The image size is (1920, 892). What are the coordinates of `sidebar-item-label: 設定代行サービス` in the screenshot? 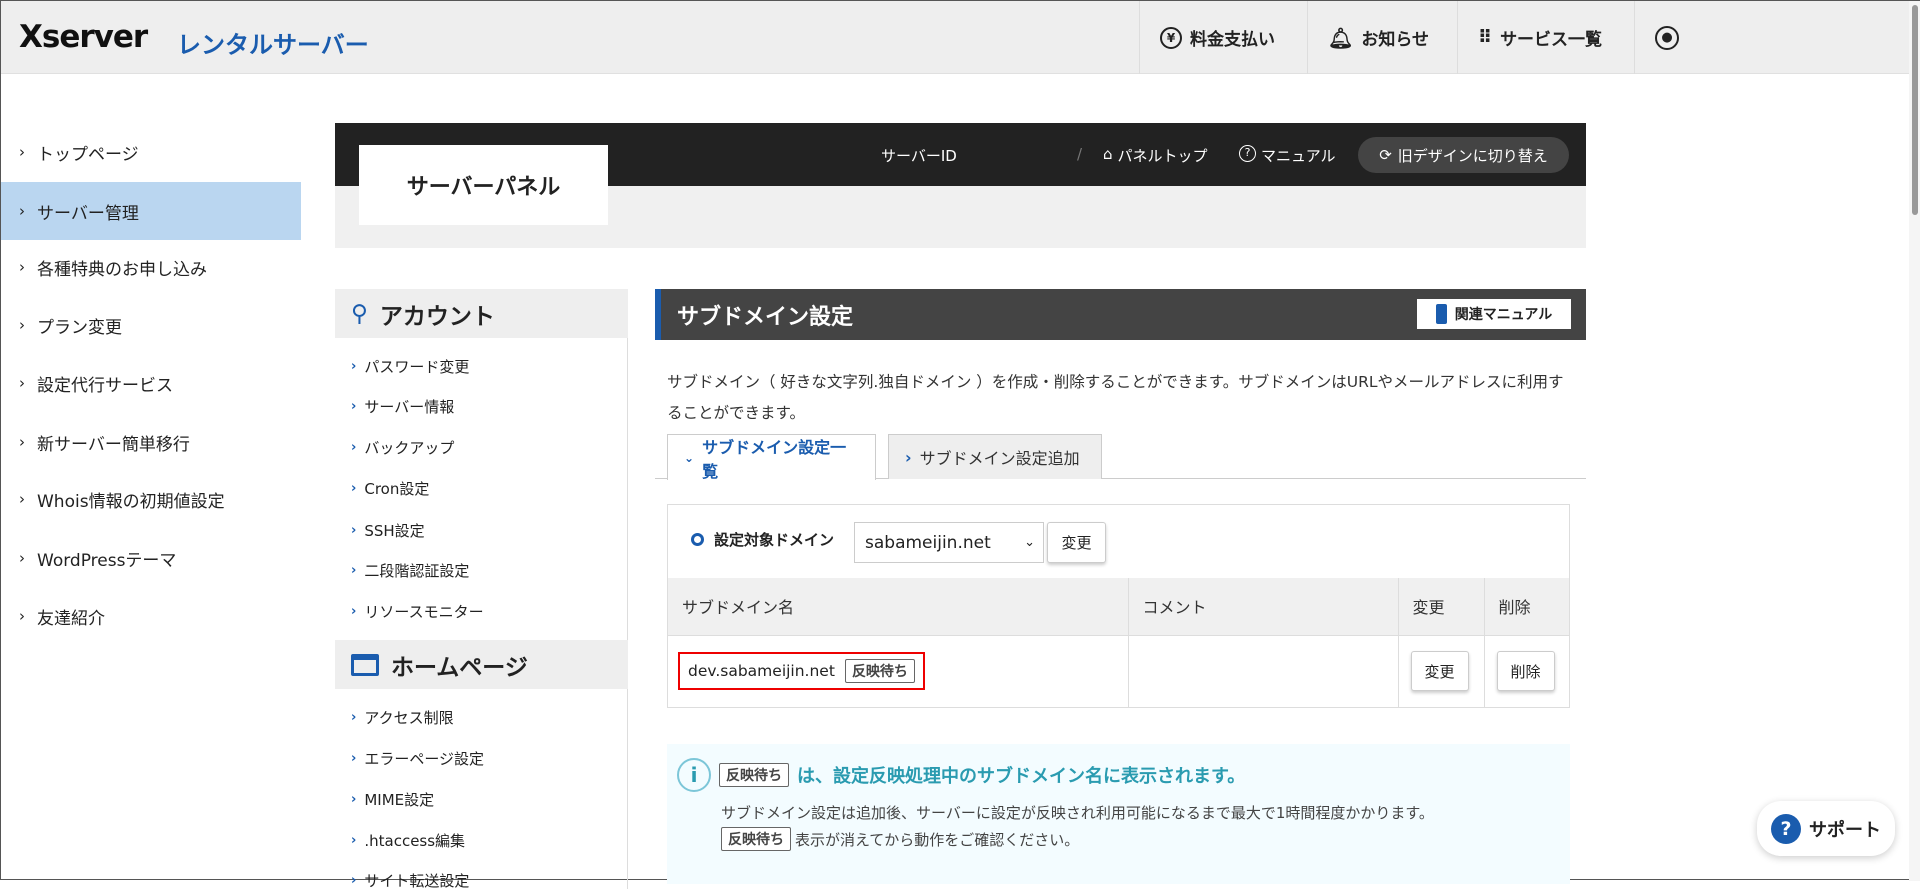 It's located at (105, 385).